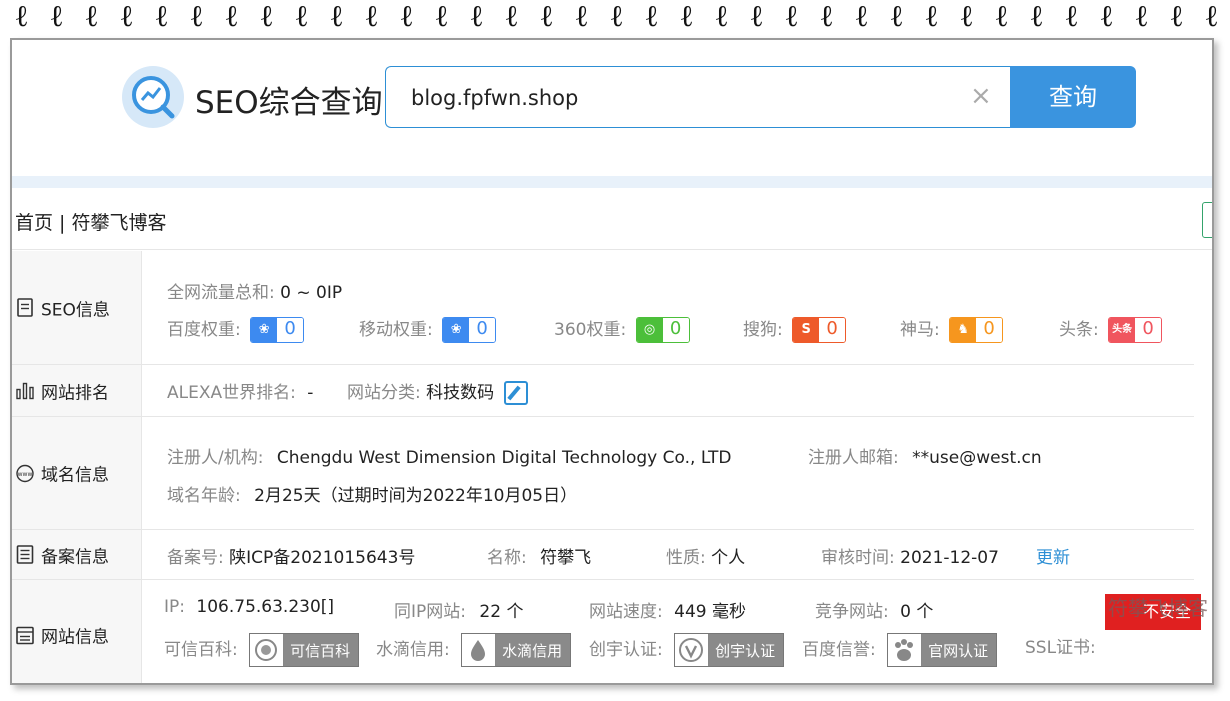 This screenshot has height=701, width=1230. I want to click on baidu-weight-badge: ❀ 0, so click(277, 330).